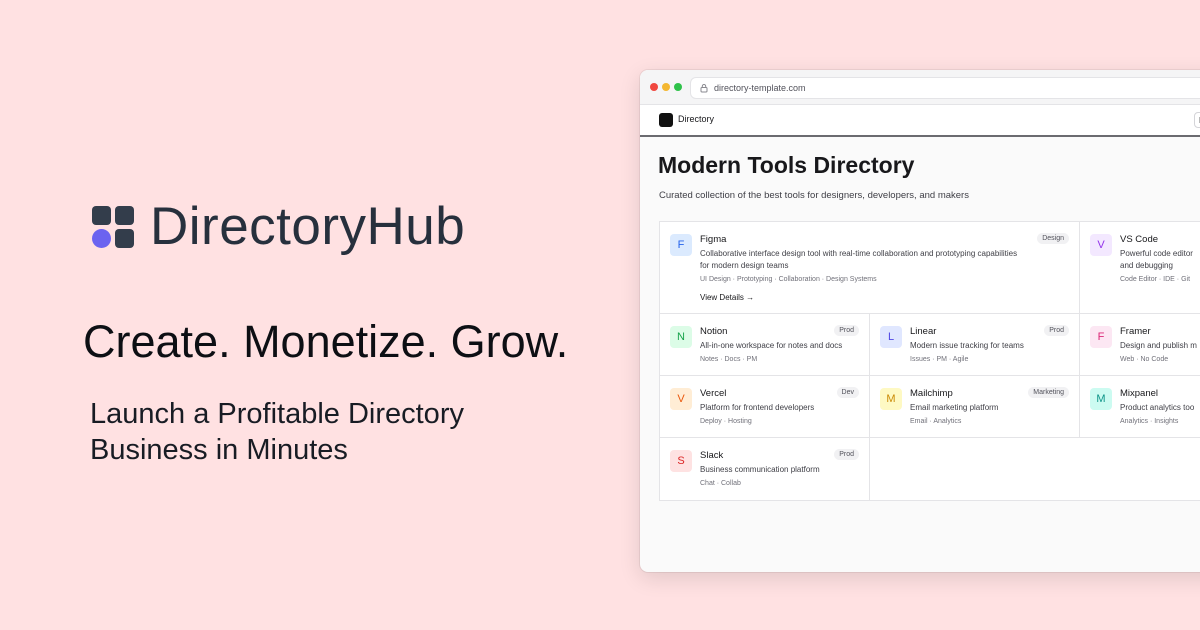  Describe the element at coordinates (939, 359) in the screenshot. I see `tool-tags: Issues · PM · Agile` at that location.